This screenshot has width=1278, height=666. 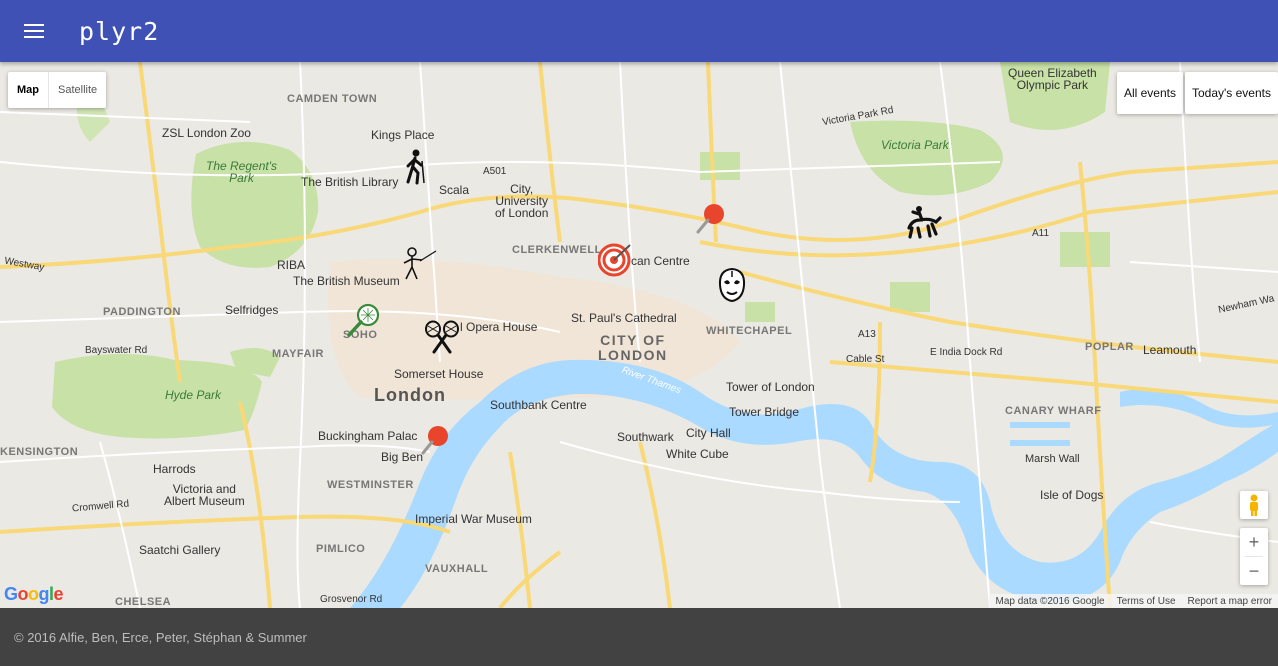 What do you see at coordinates (457, 569) in the screenshot?
I see `label-vauxhall: VAUXHALL` at bounding box center [457, 569].